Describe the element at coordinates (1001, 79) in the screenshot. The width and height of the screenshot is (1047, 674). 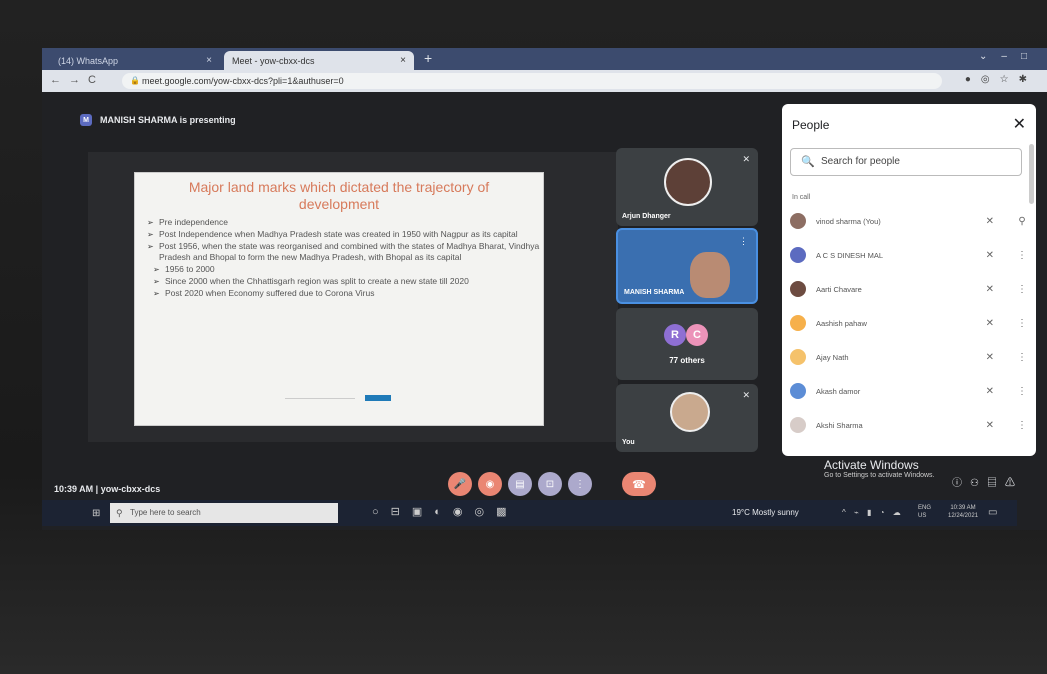
I see `extension-icons: ●◎☆✱` at that location.